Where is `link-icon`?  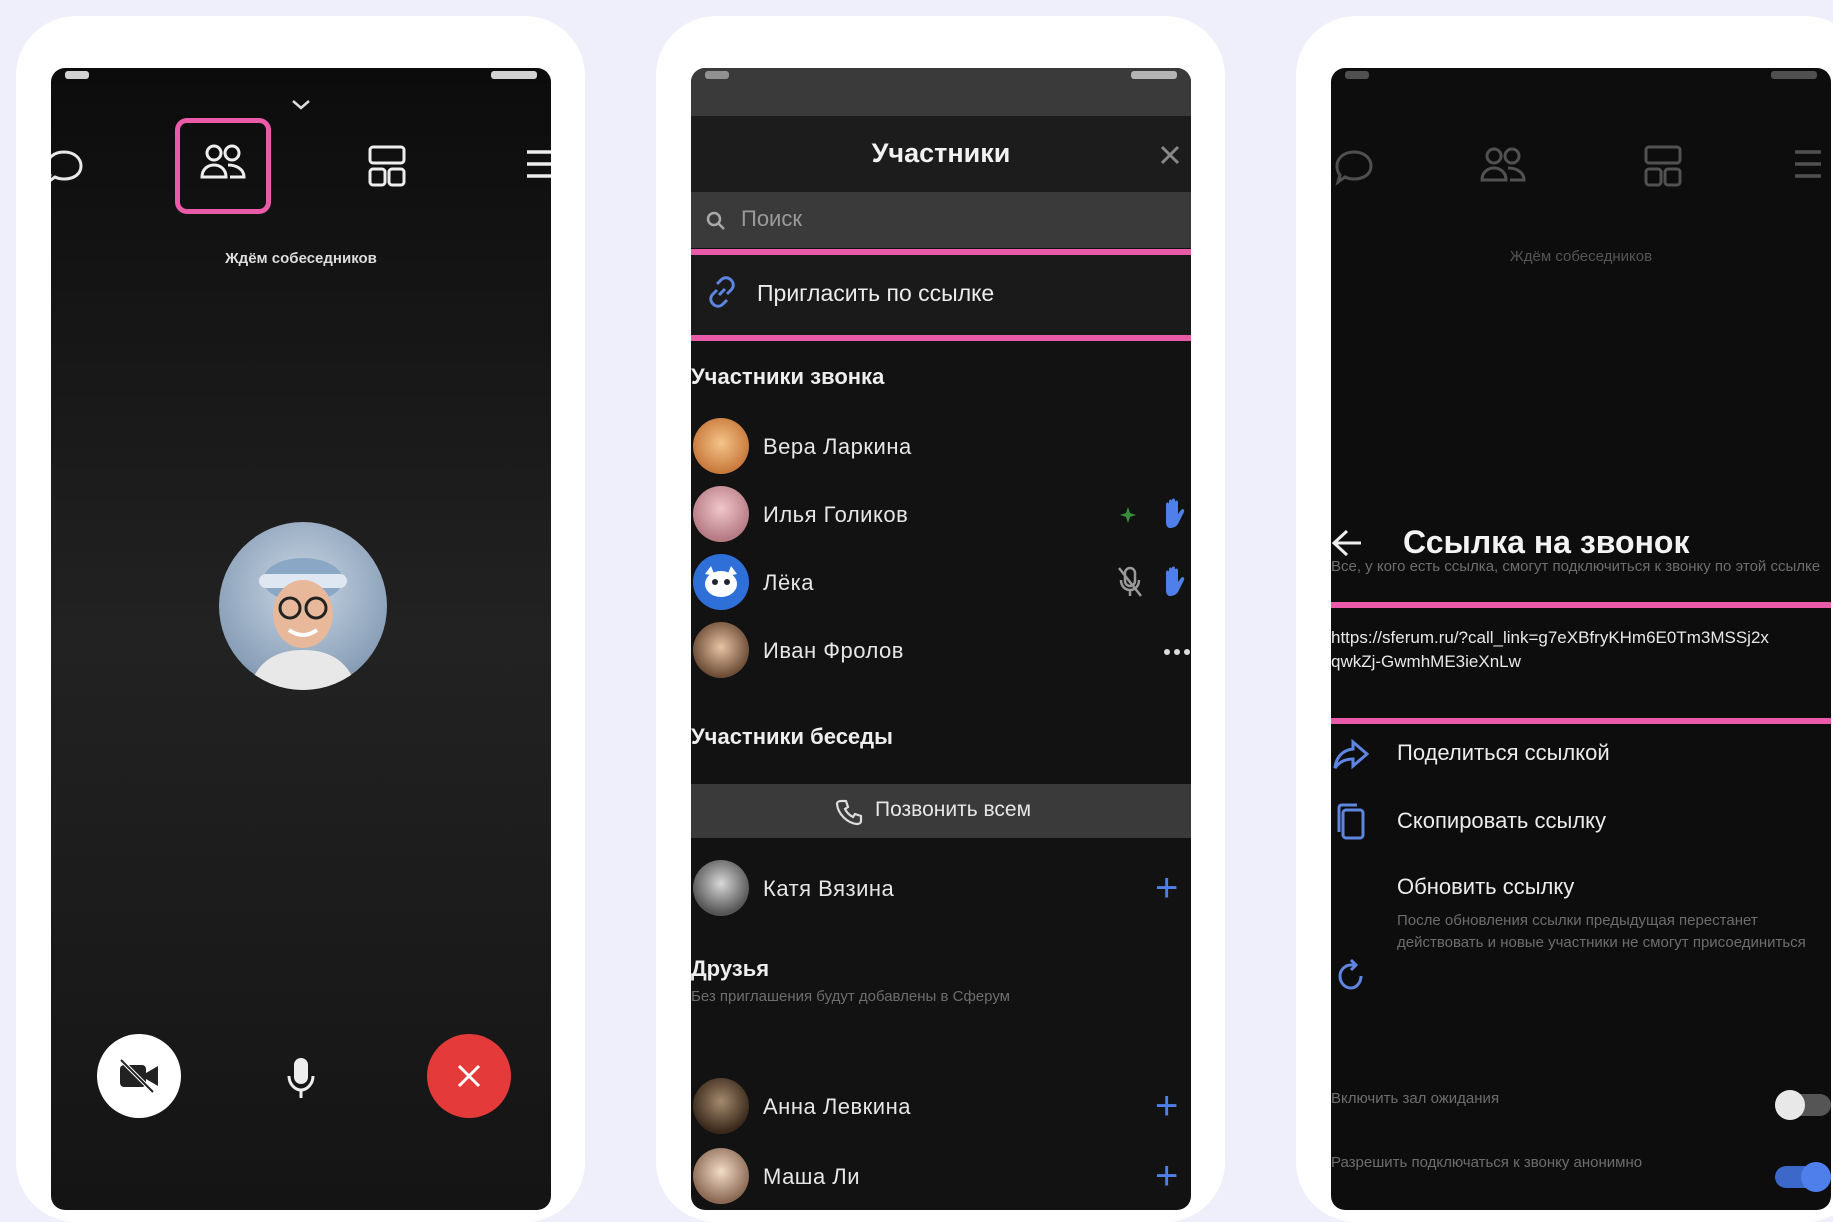 link-icon is located at coordinates (722, 292).